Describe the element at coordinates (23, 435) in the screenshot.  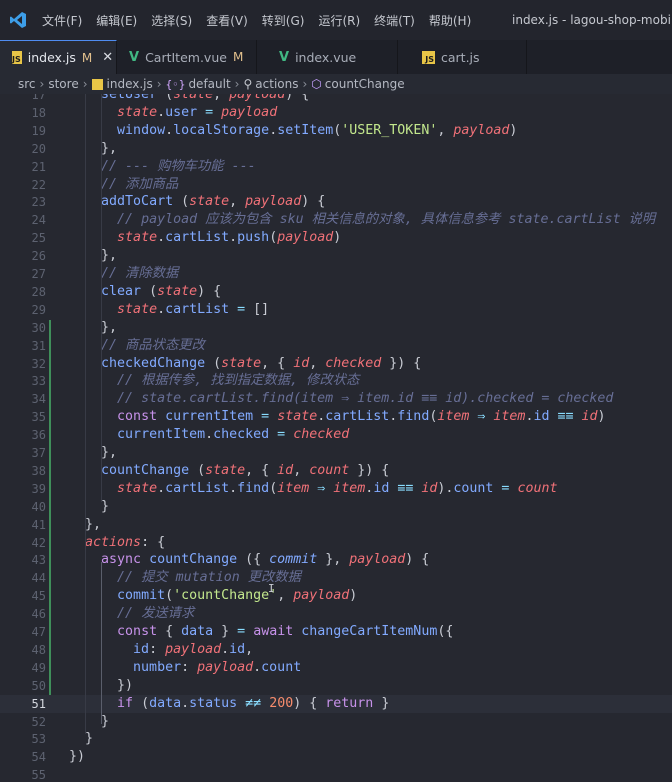
I see `line-number: 36` at that location.